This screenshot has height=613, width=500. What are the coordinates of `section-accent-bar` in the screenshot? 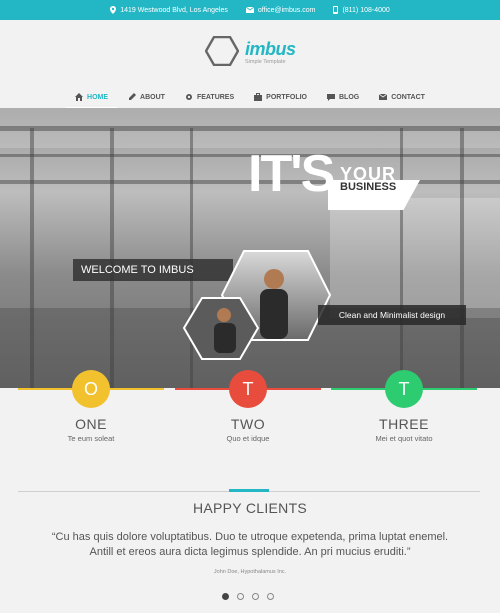 It's located at (249, 490).